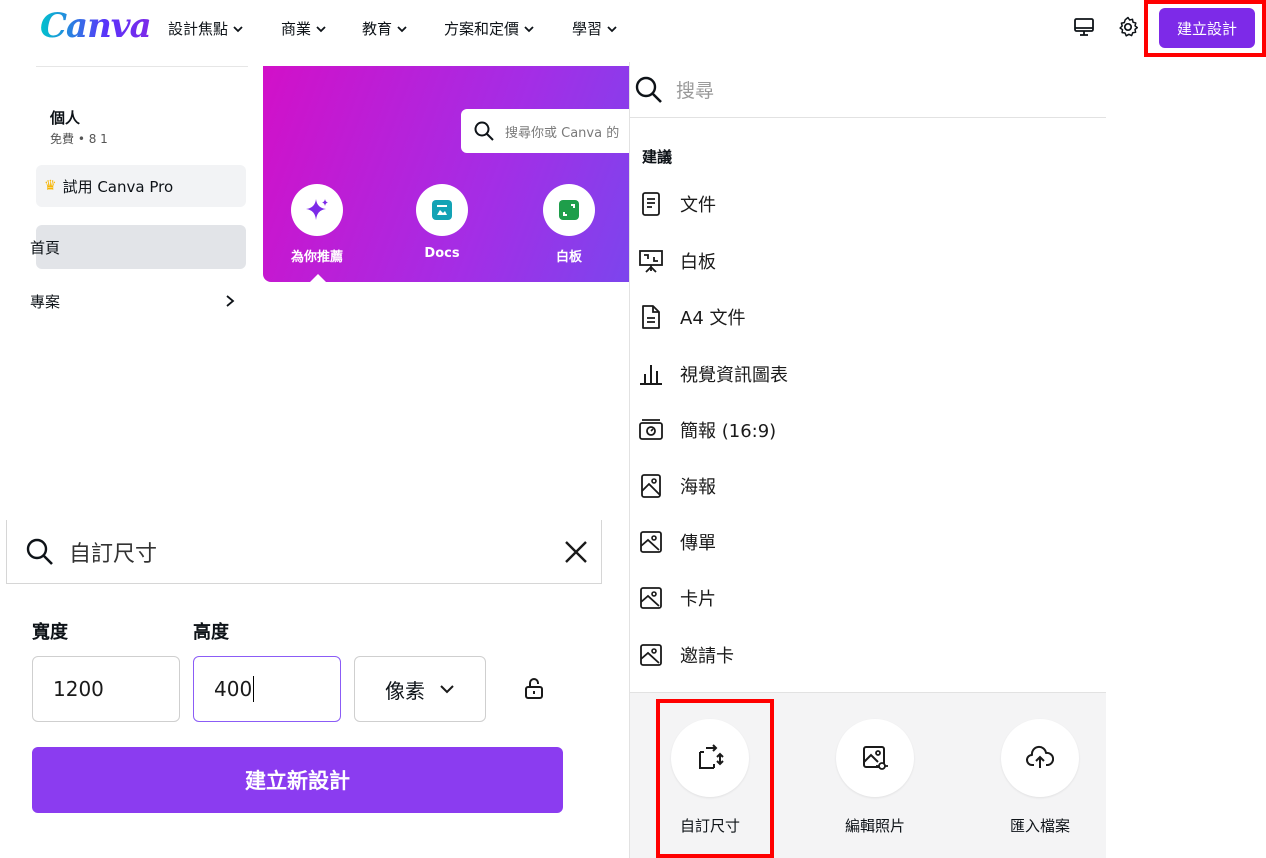 The height and width of the screenshot is (858, 1266). I want to click on footer-item-label: 匯入檔案, so click(1039, 826).